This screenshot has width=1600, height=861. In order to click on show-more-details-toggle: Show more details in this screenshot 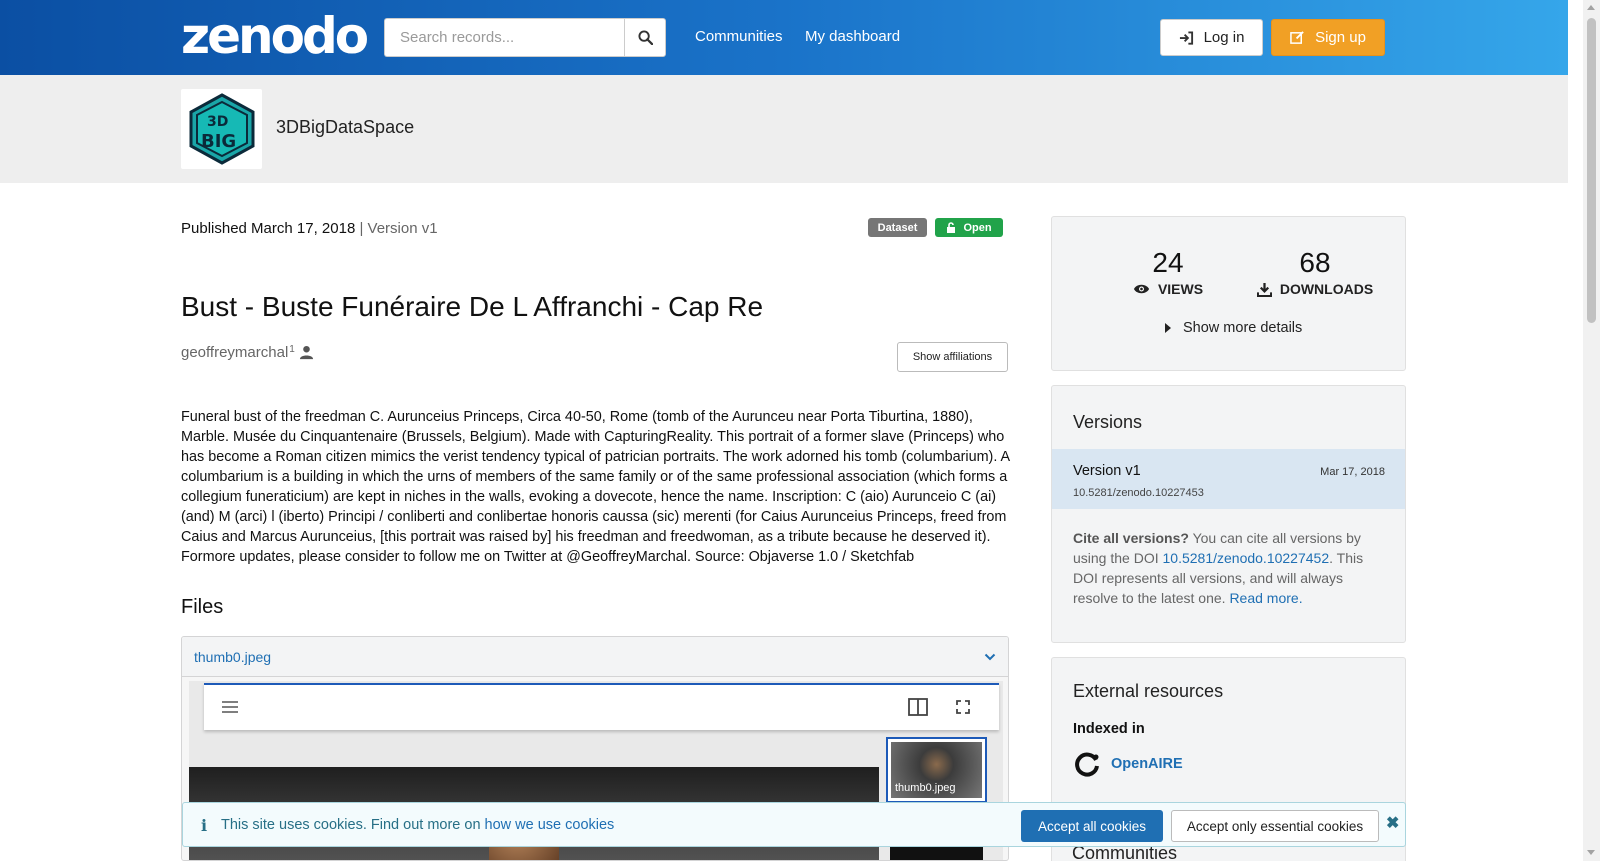, I will do `click(1233, 328)`.